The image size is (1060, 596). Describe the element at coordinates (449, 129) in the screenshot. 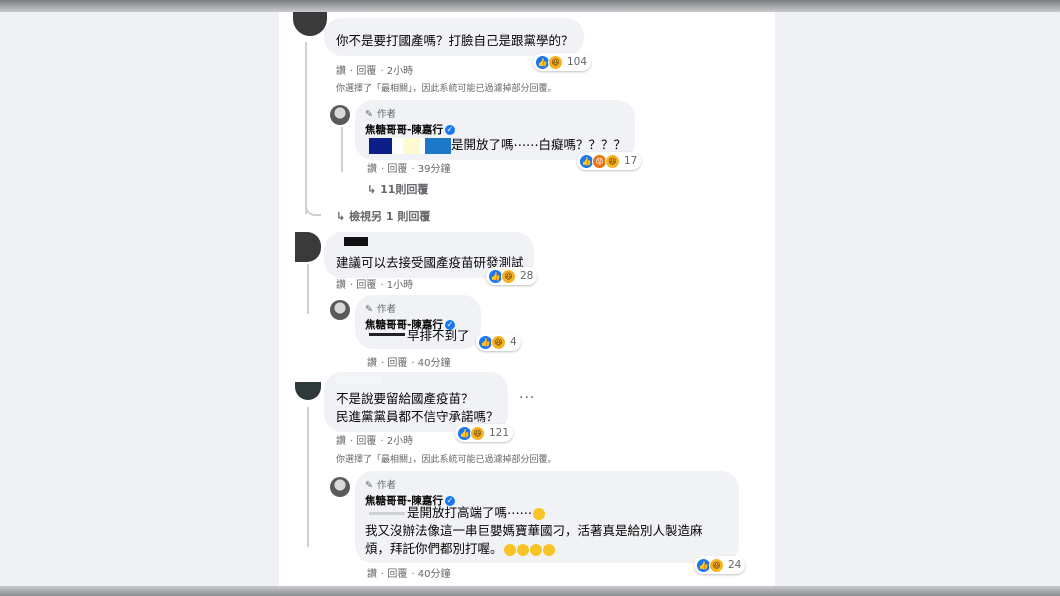

I see `verified-icon: ✓` at that location.